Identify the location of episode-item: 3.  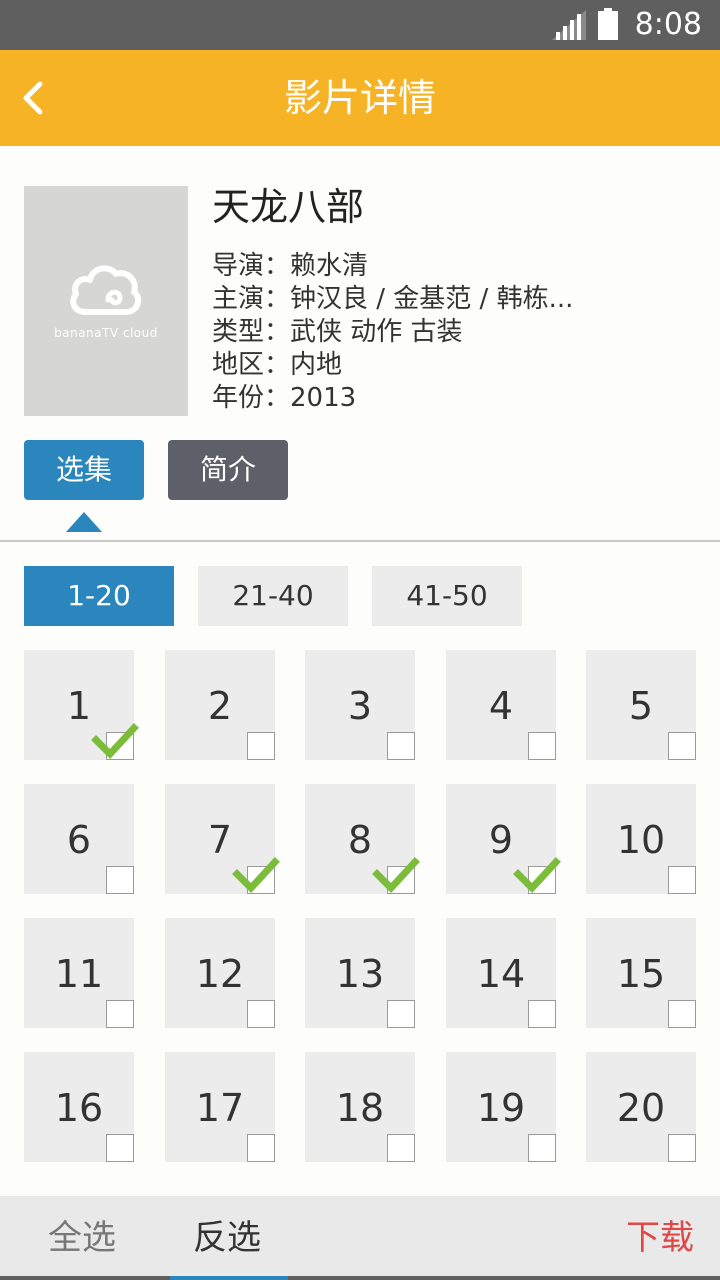
(360, 705).